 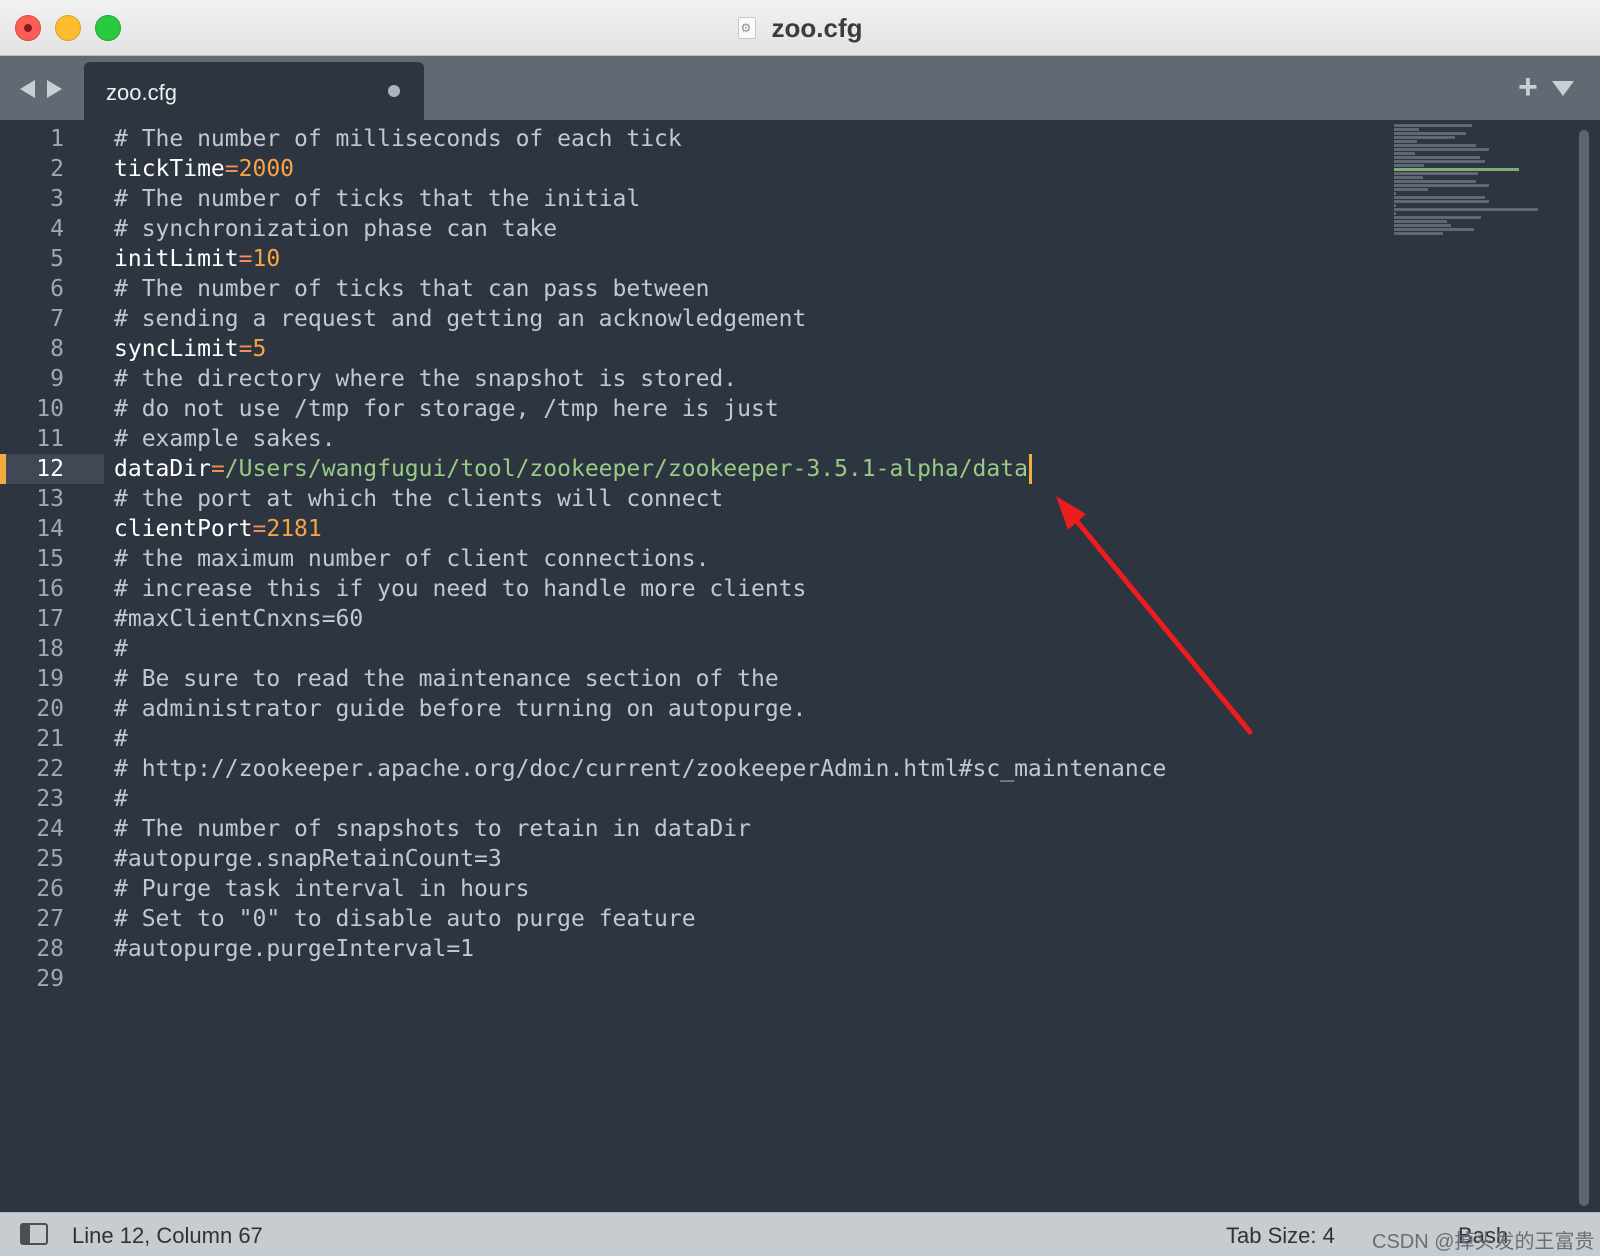 I want to click on cursor-position: Line 12, Column 67, so click(x=167, y=1236).